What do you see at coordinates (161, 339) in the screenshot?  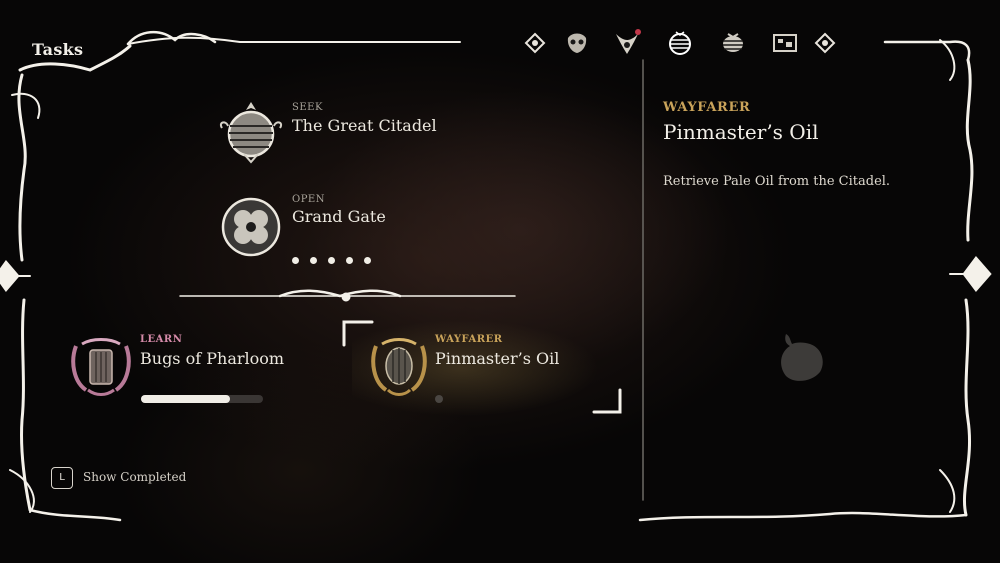 I see `task-kind: LEARN` at bounding box center [161, 339].